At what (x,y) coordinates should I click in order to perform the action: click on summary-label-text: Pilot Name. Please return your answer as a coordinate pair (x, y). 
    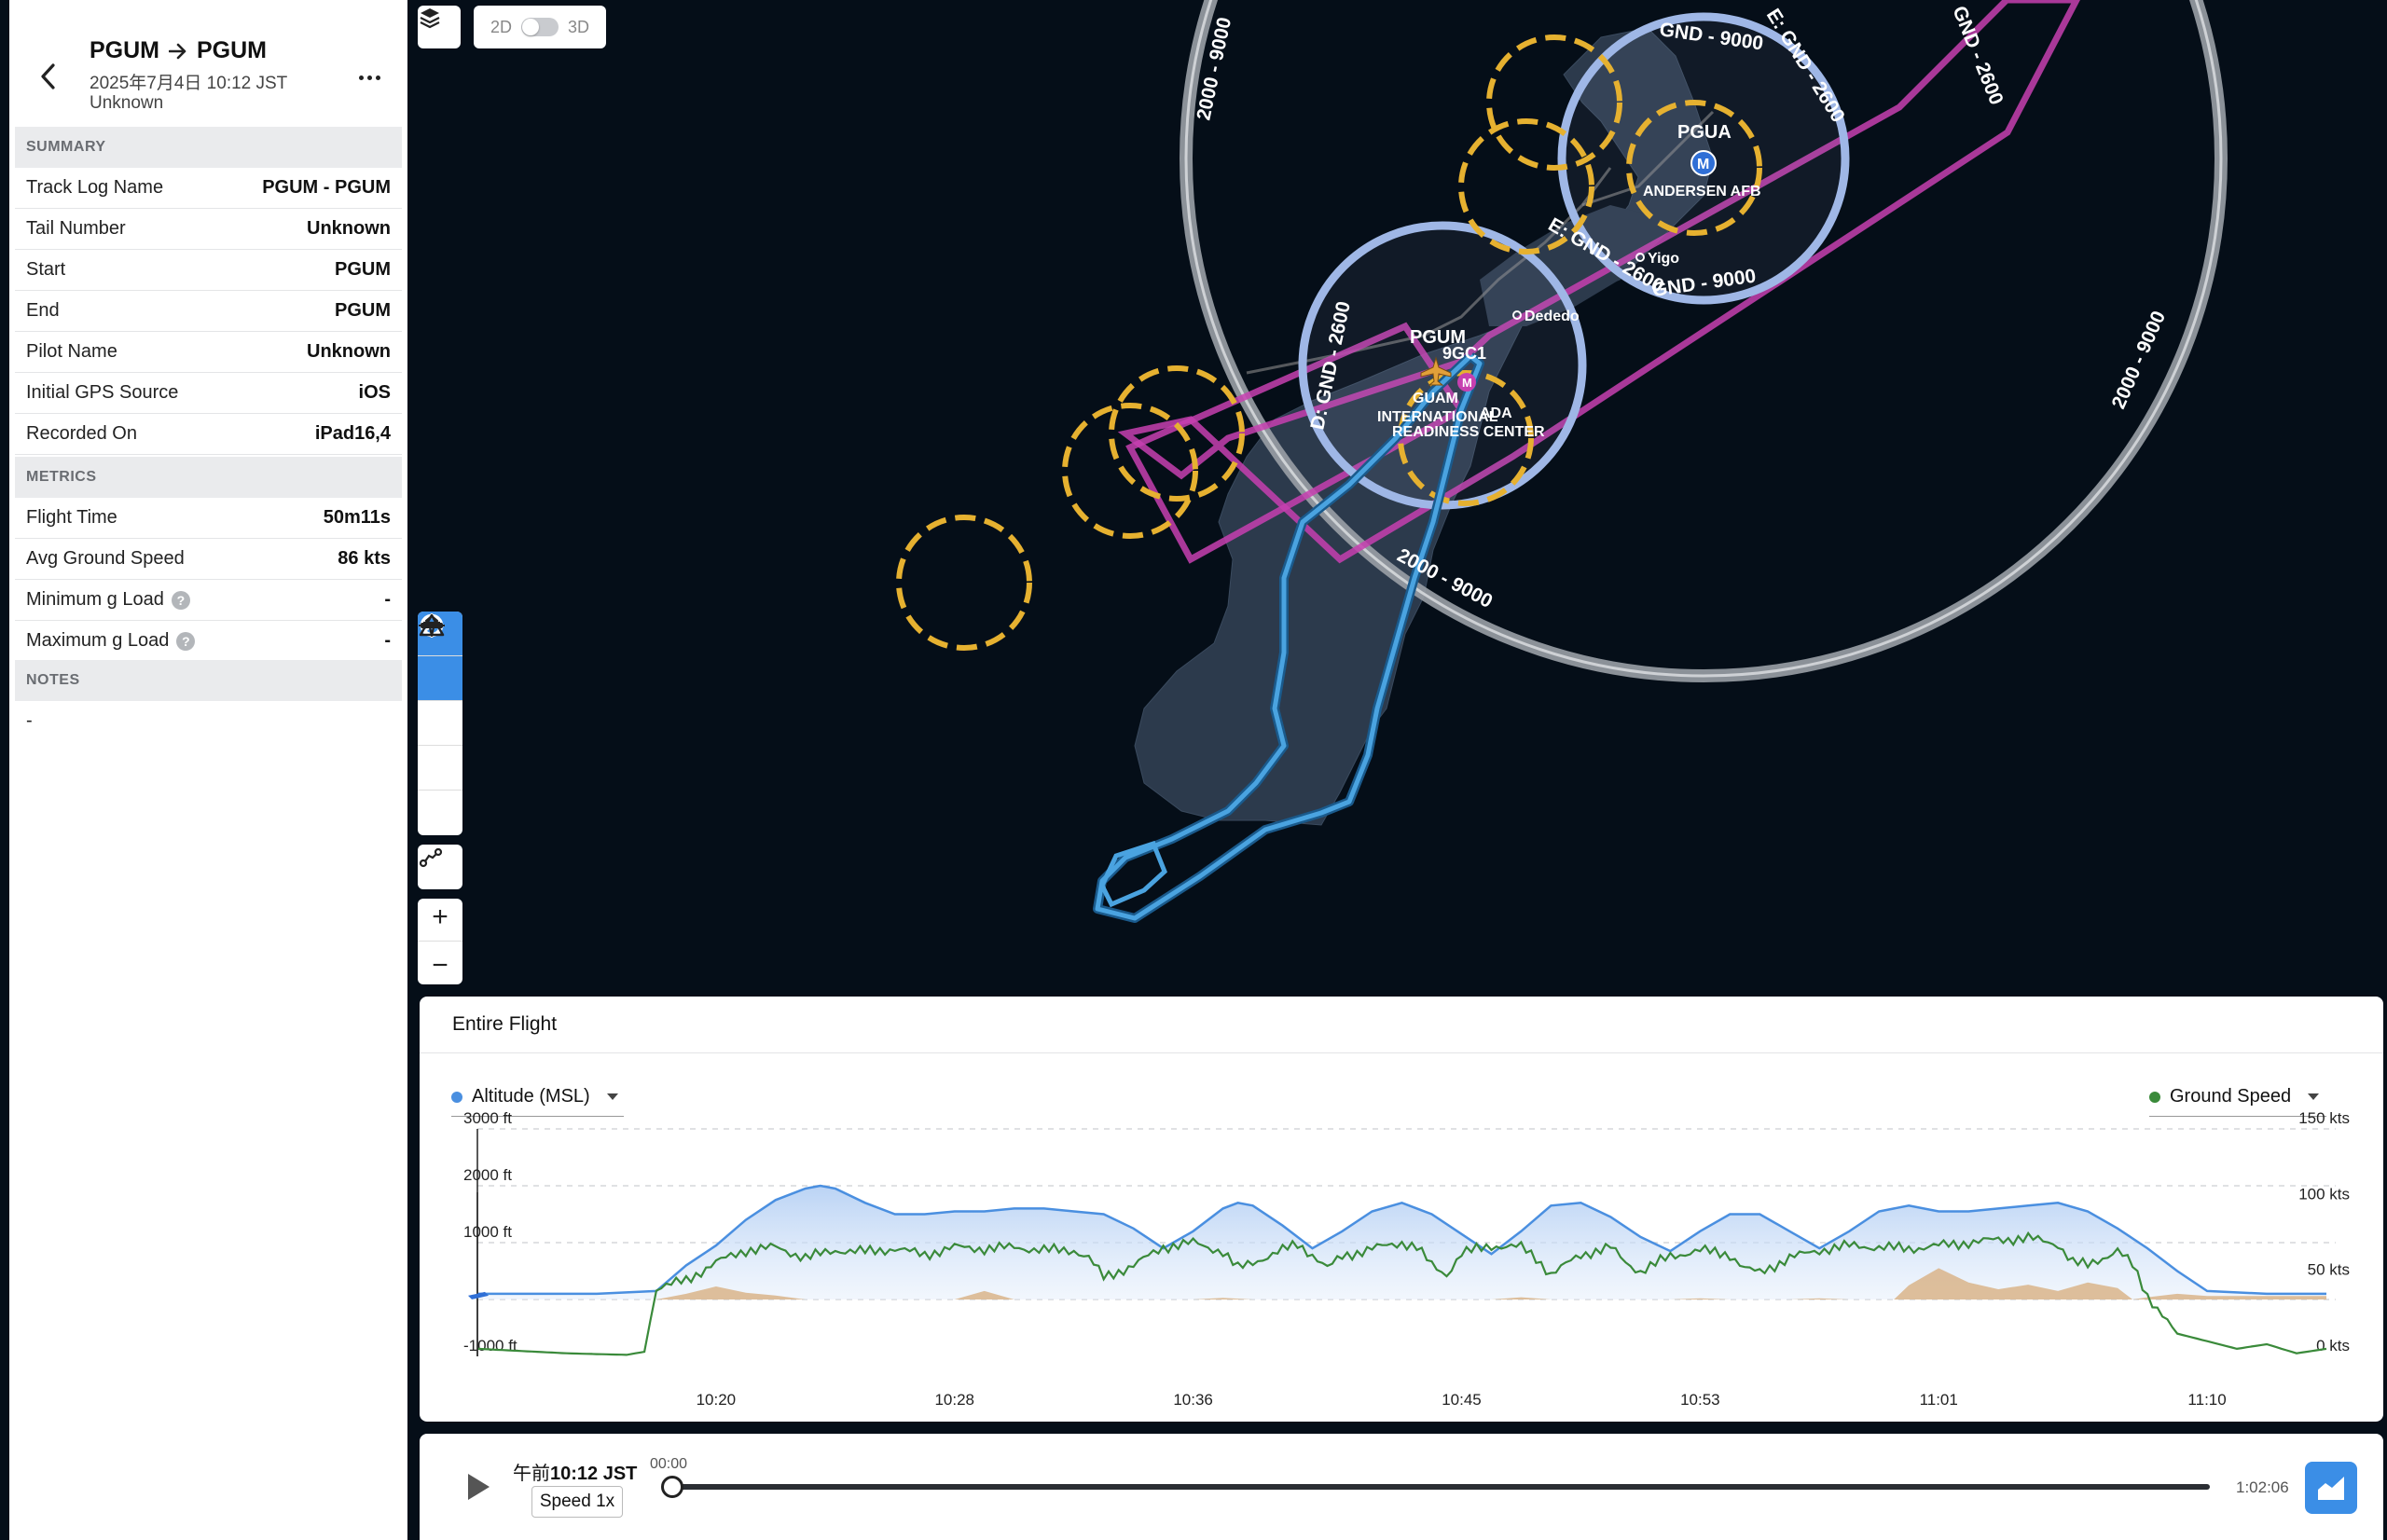
    Looking at the image, I should click on (71, 351).